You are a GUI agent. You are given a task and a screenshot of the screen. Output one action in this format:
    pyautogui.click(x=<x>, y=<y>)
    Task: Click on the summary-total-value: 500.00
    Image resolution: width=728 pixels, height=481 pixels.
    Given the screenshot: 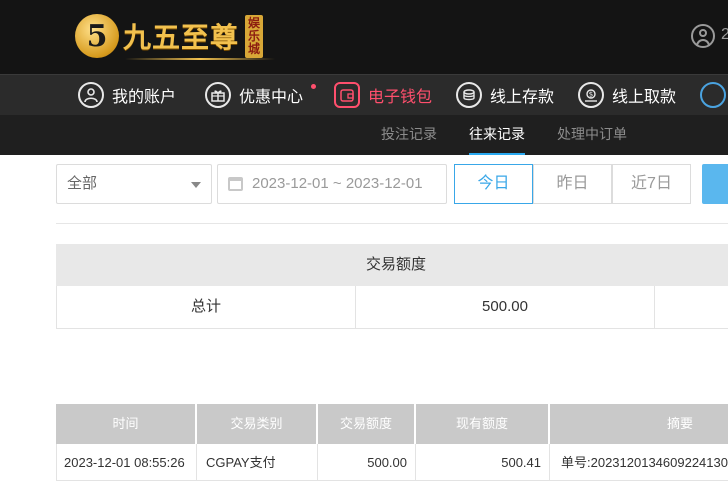 What is the action you would take?
    pyautogui.click(x=505, y=306)
    